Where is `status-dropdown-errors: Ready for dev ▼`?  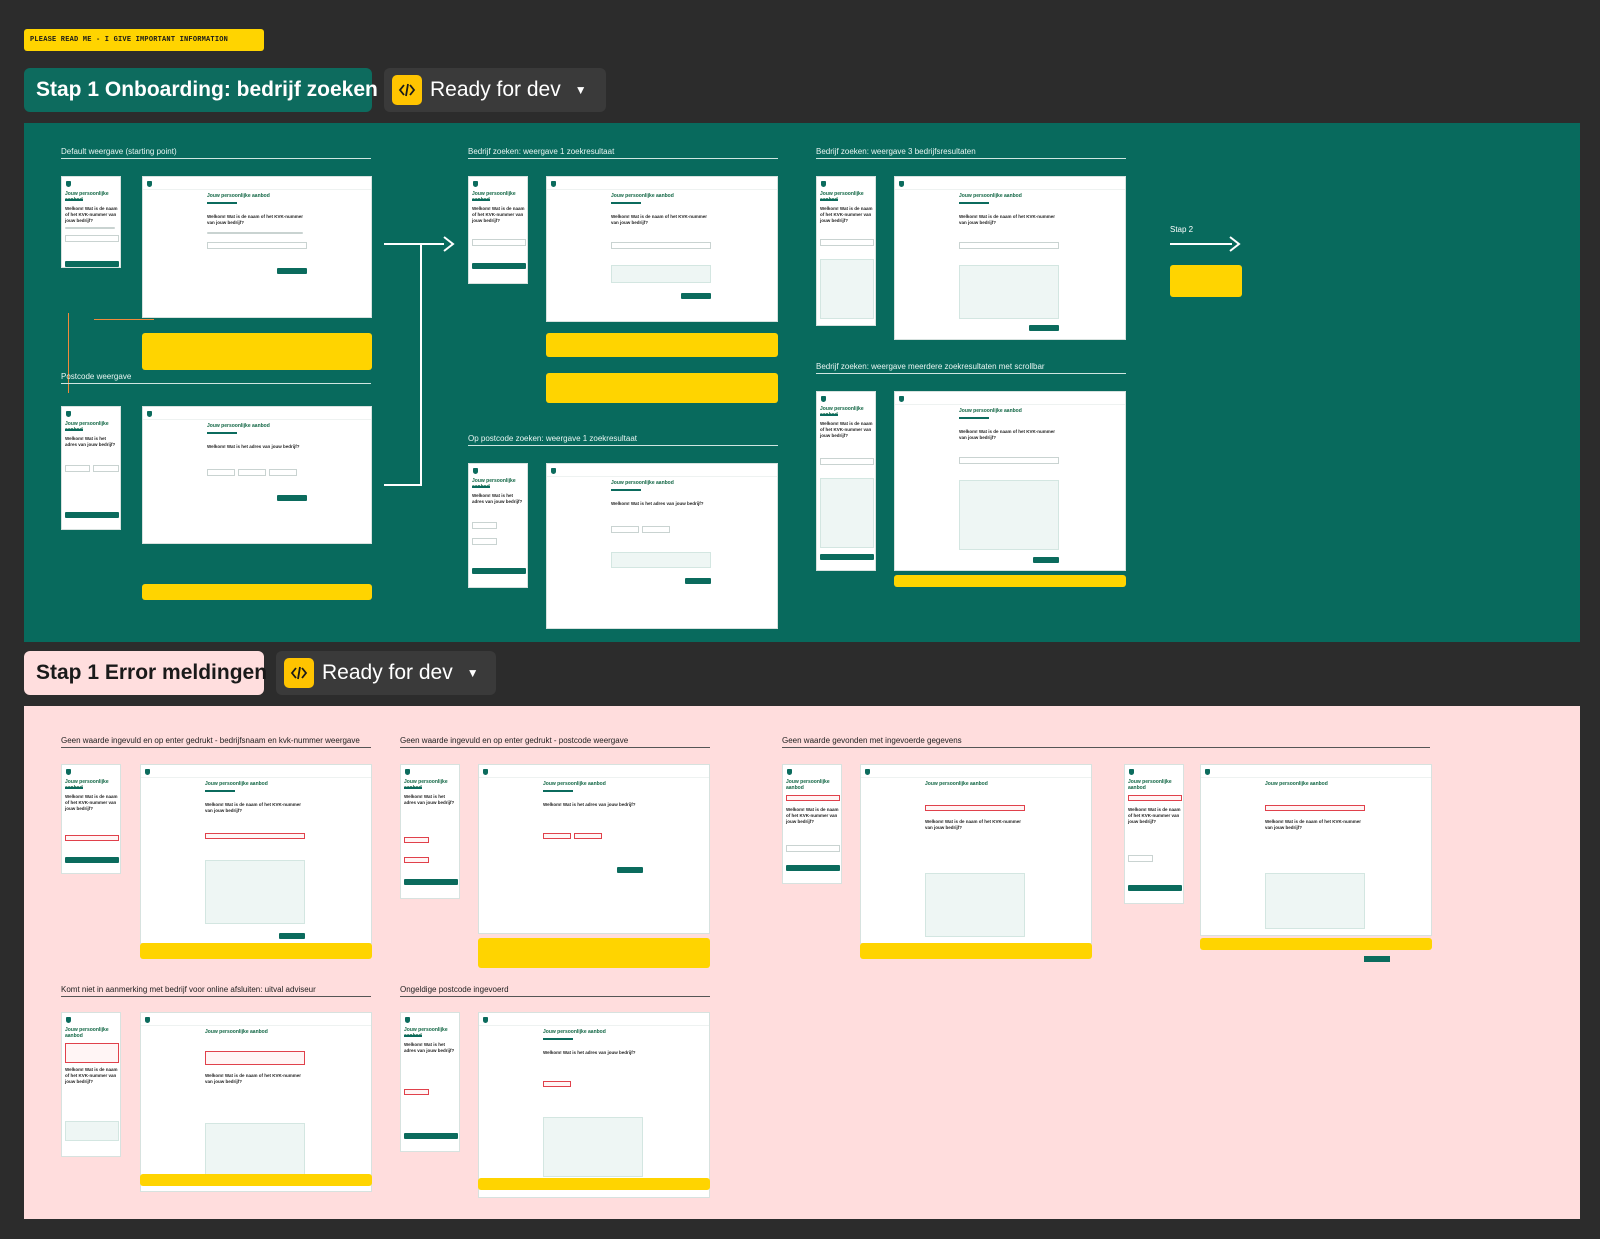
status-dropdown-errors: Ready for dev ▼ is located at coordinates (386, 673).